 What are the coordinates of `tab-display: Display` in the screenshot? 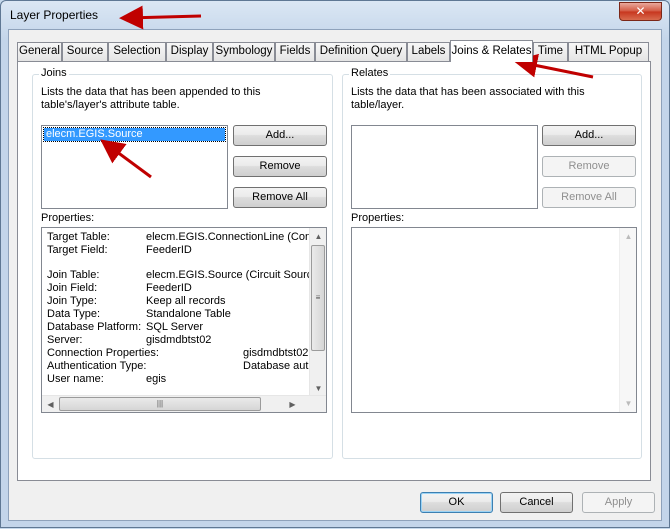 It's located at (189, 51).